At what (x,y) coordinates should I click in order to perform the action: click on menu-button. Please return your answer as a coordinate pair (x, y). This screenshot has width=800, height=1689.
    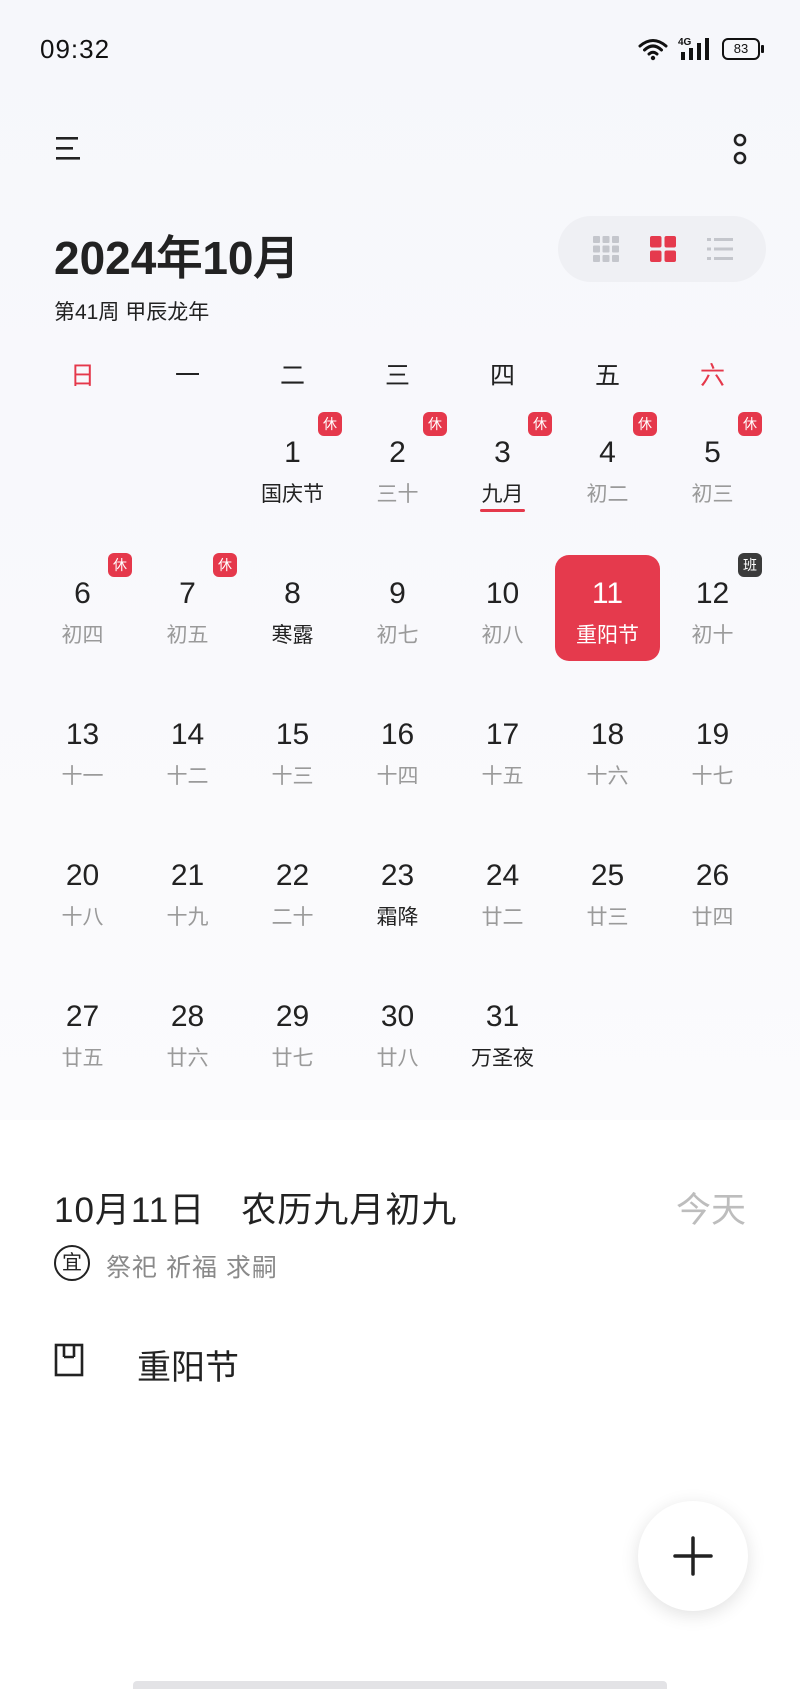
    Looking at the image, I should click on (68, 148).